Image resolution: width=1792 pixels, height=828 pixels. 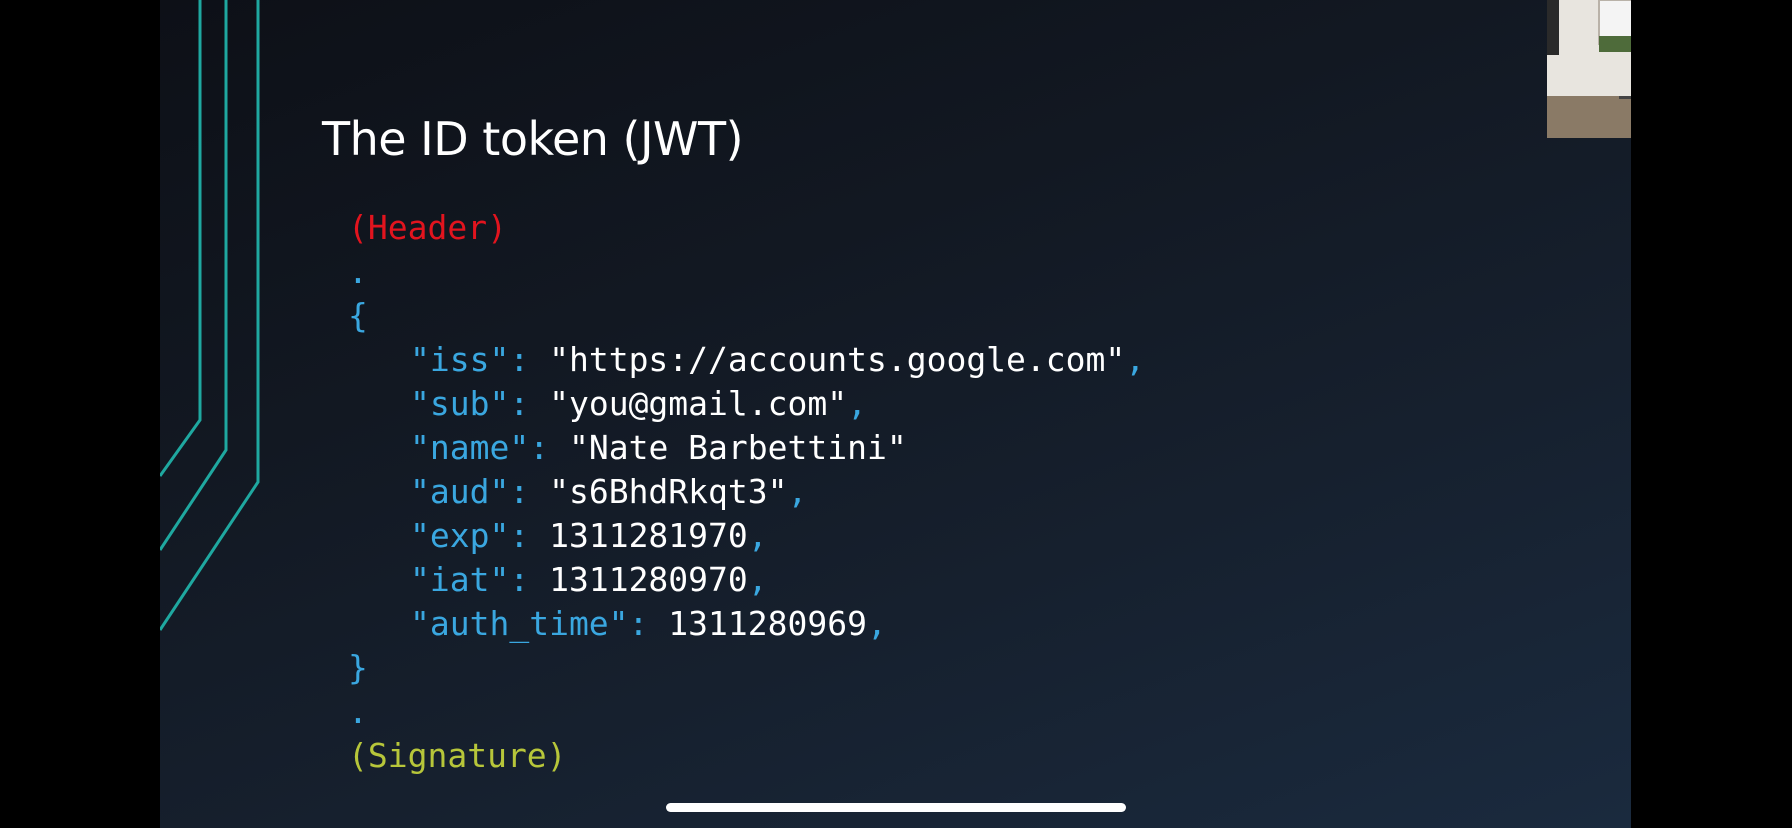 I want to click on claim-value: "s6BhdRkqt3", so click(x=668, y=491).